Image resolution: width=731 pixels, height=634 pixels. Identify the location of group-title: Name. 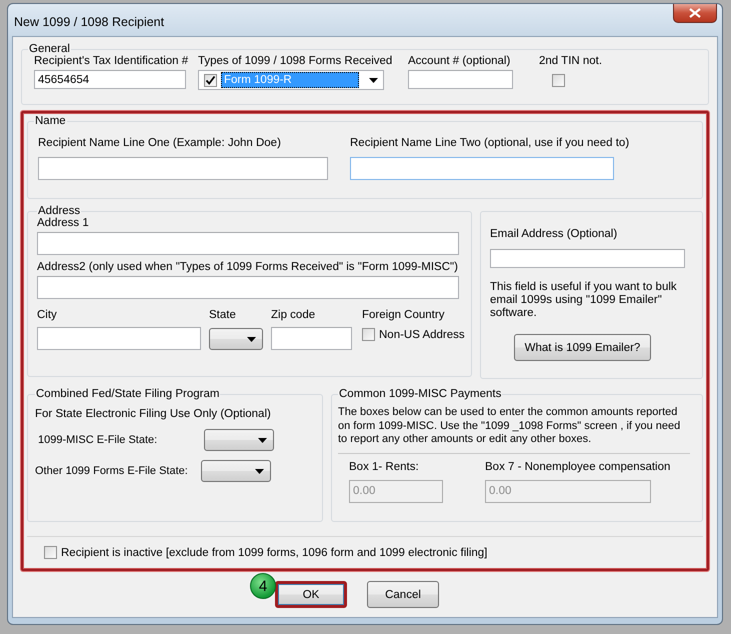
(50, 121).